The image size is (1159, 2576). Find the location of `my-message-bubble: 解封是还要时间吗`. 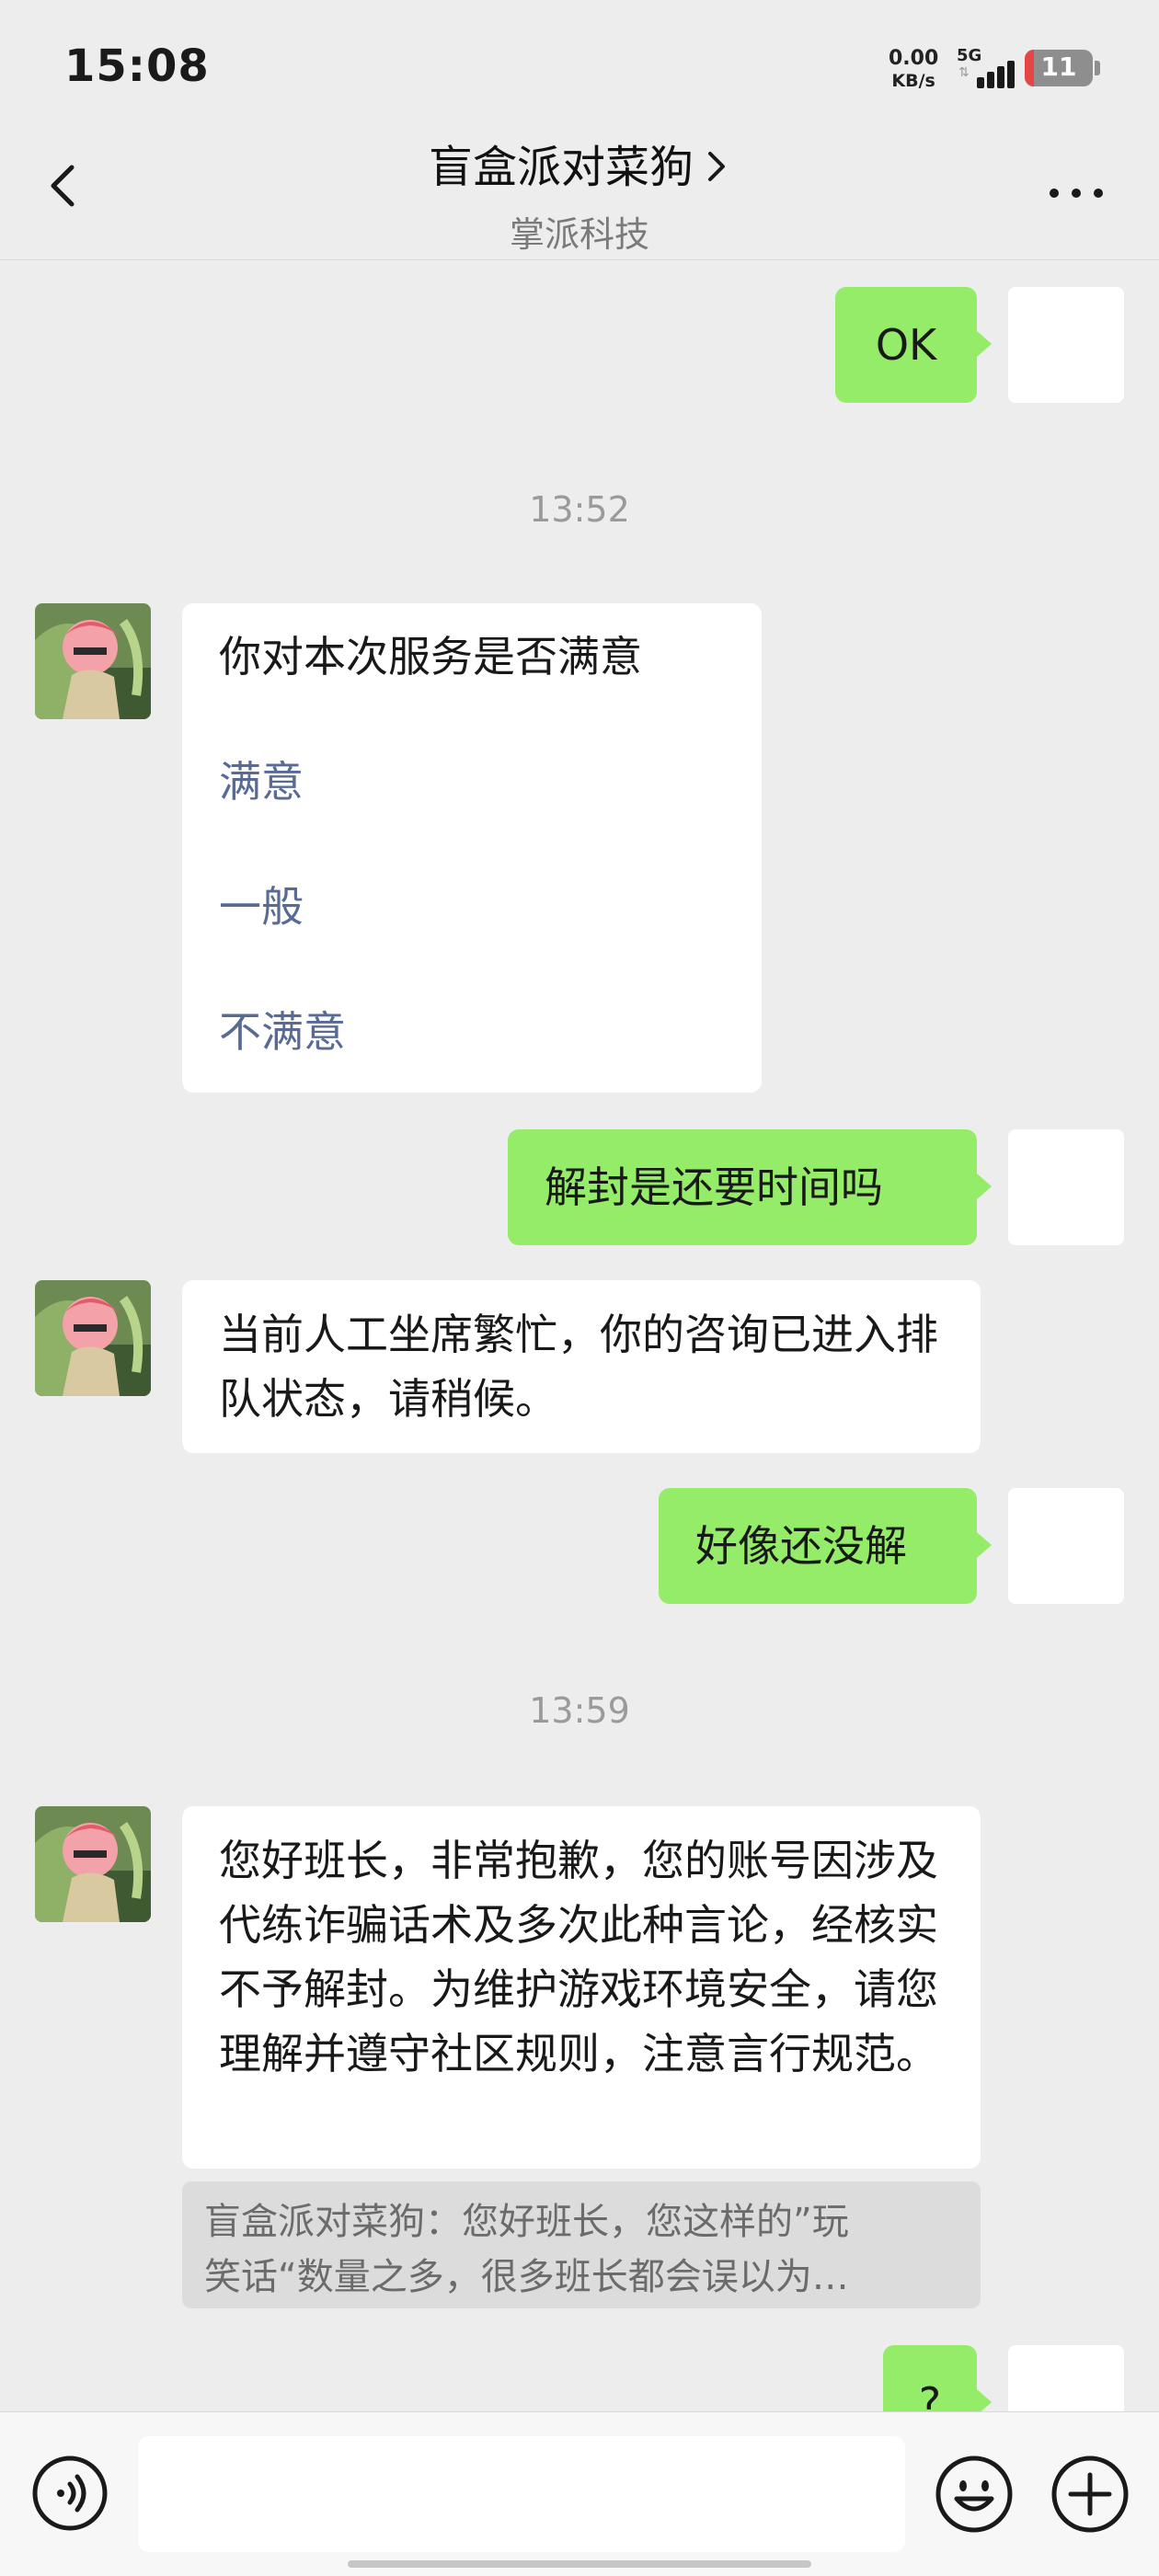

my-message-bubble: 解封是还要时间吗 is located at coordinates (750, 1187).